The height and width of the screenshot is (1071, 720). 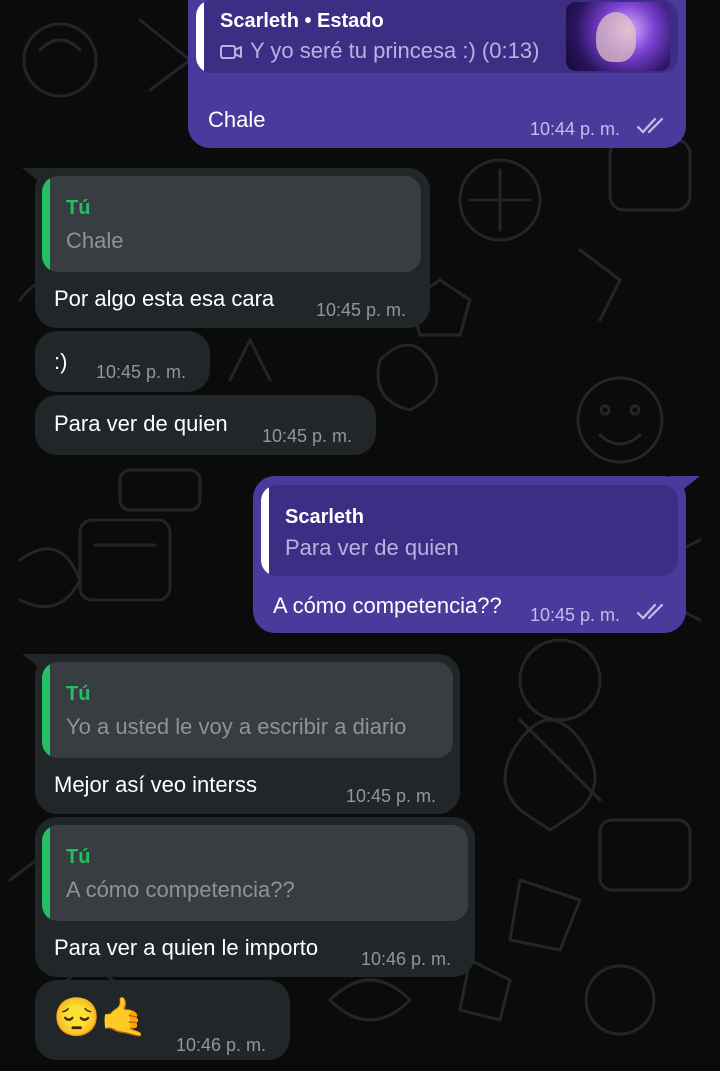 What do you see at coordinates (61, 361) in the screenshot?
I see `message-text: :)` at bounding box center [61, 361].